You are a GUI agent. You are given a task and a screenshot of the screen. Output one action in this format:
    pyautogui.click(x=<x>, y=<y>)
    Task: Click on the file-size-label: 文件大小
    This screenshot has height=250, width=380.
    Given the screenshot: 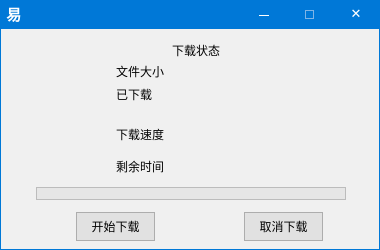 What is the action you would take?
    pyautogui.click(x=140, y=72)
    